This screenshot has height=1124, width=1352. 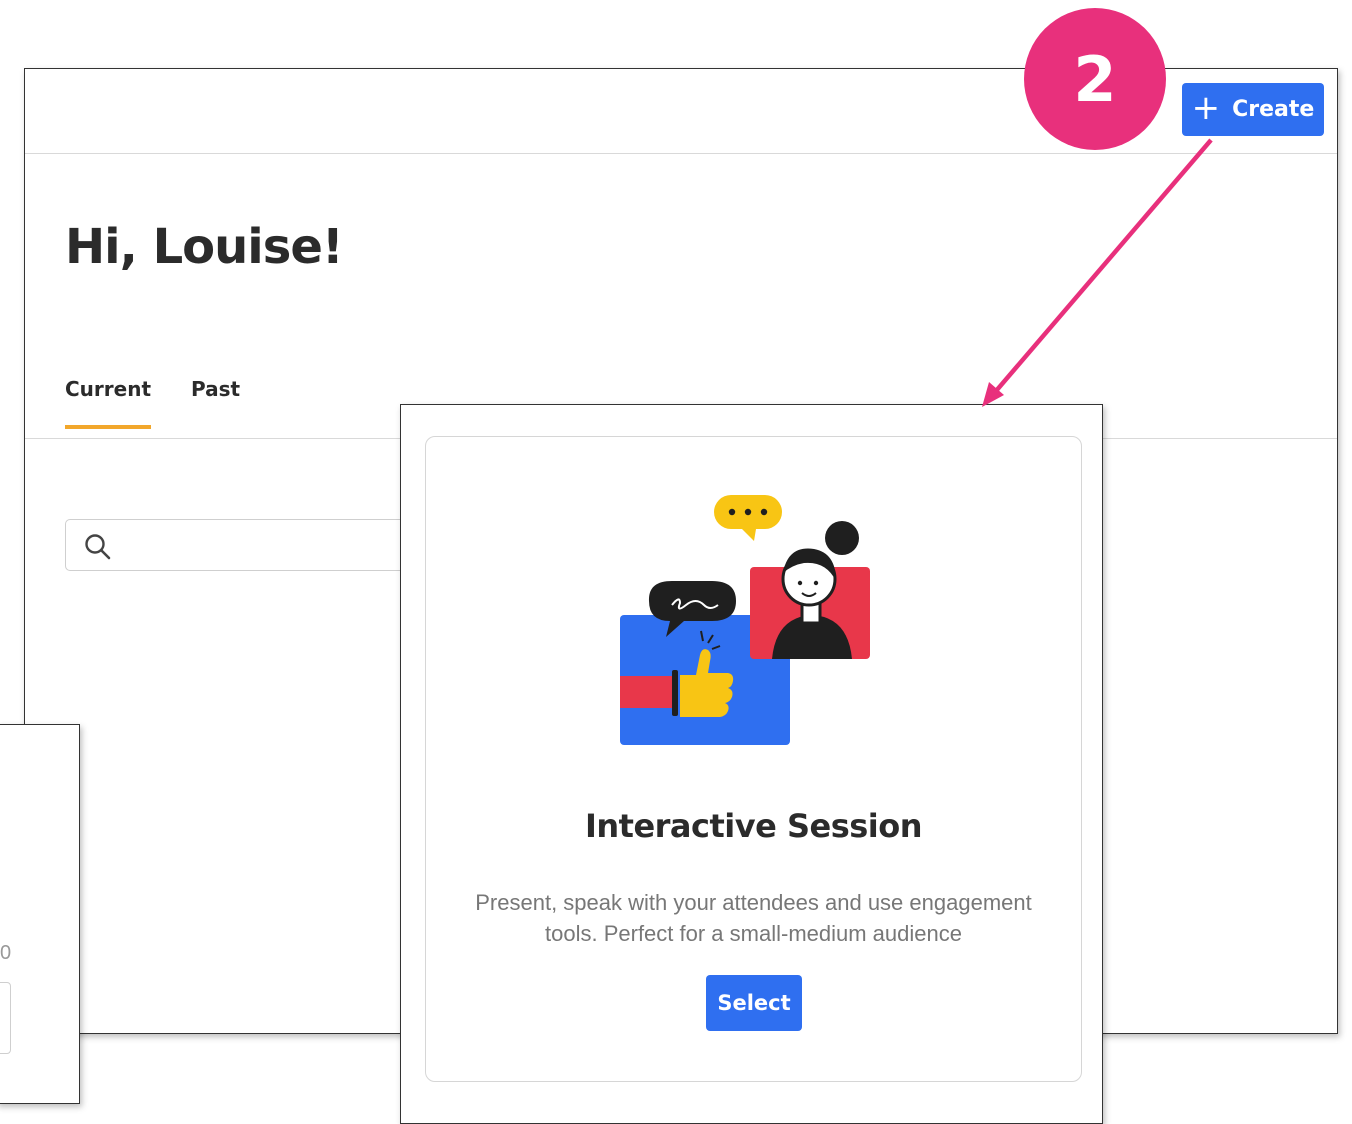 What do you see at coordinates (1095, 79) in the screenshot?
I see `step-badge: 2` at bounding box center [1095, 79].